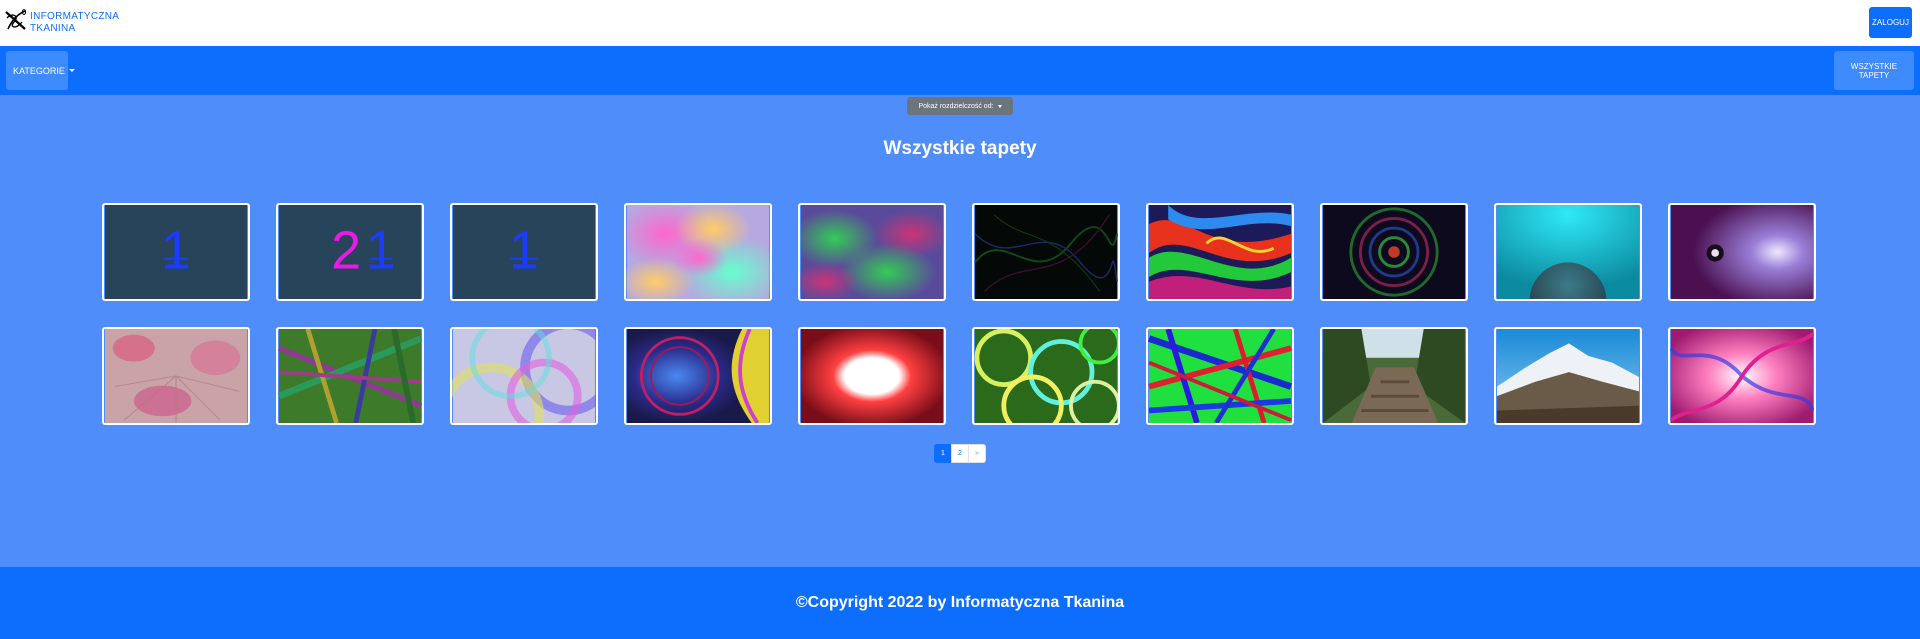 This screenshot has width=1920, height=639. I want to click on wallpaper-thumbnail: 2 1, so click(350, 252).